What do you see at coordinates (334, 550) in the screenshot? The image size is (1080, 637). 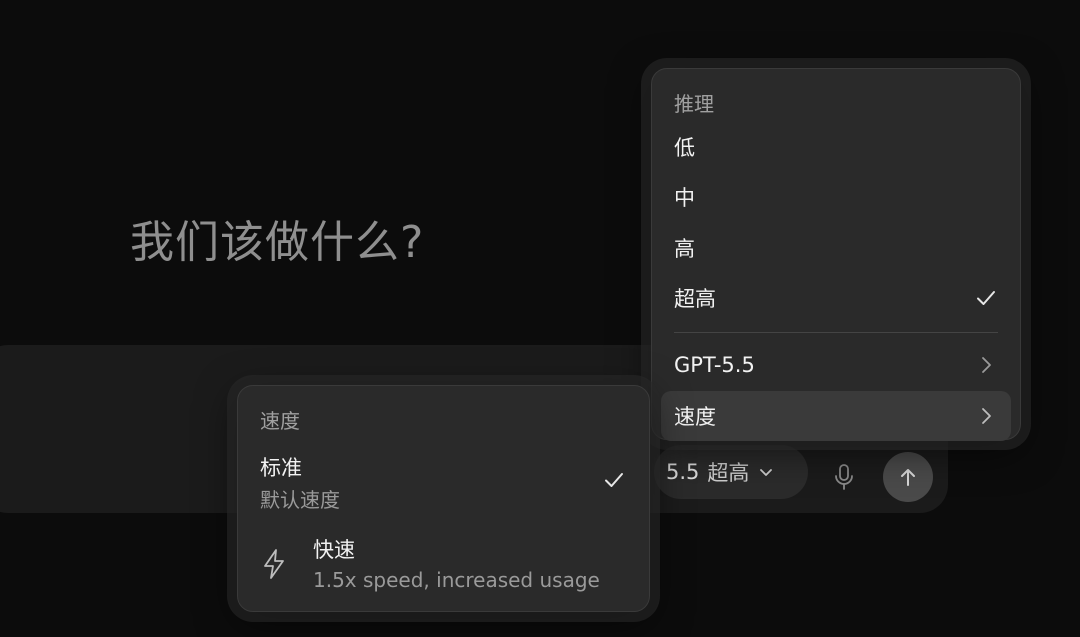 I see `option-label: 快速` at bounding box center [334, 550].